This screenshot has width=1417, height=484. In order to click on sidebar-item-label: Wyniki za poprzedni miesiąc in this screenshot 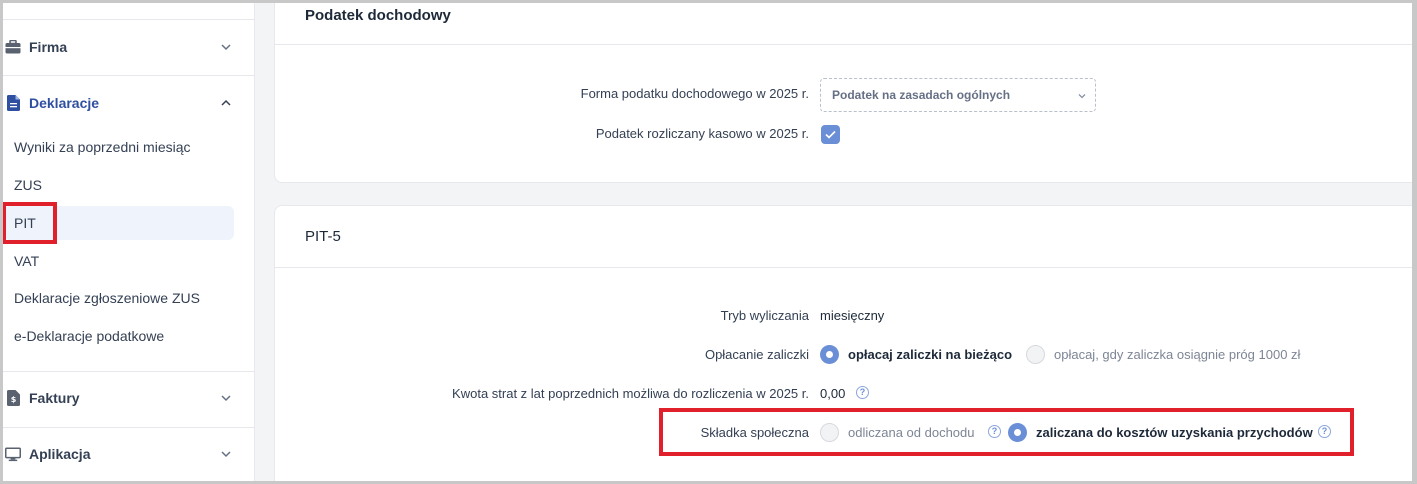, I will do `click(102, 147)`.